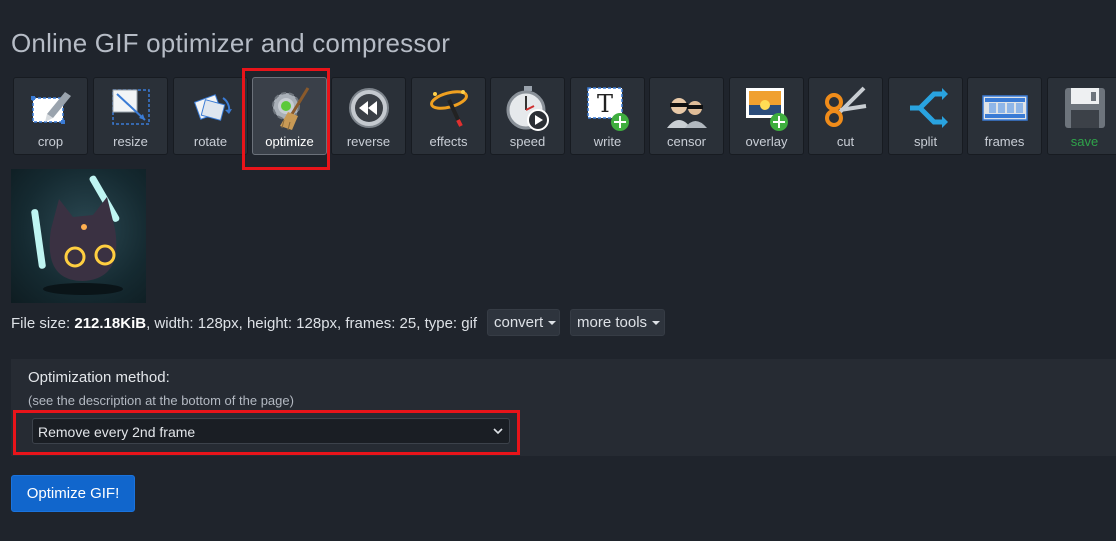 This screenshot has height=541, width=1116. What do you see at coordinates (130, 107) in the screenshot?
I see `resize-icon` at bounding box center [130, 107].